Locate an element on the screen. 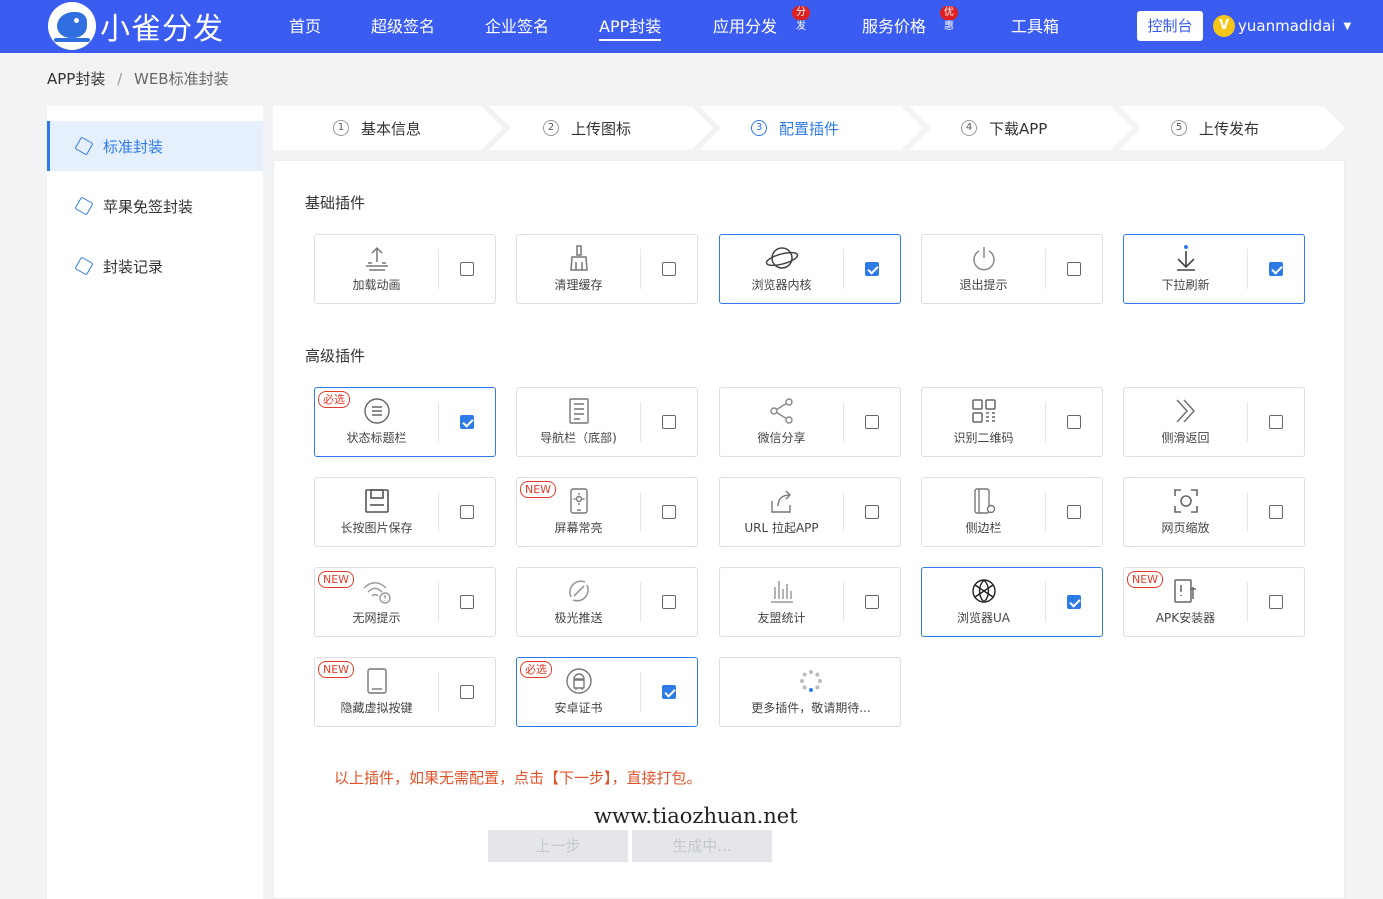  sidebar-item-apple-nosign: 苹果免签封装 is located at coordinates (155, 206).